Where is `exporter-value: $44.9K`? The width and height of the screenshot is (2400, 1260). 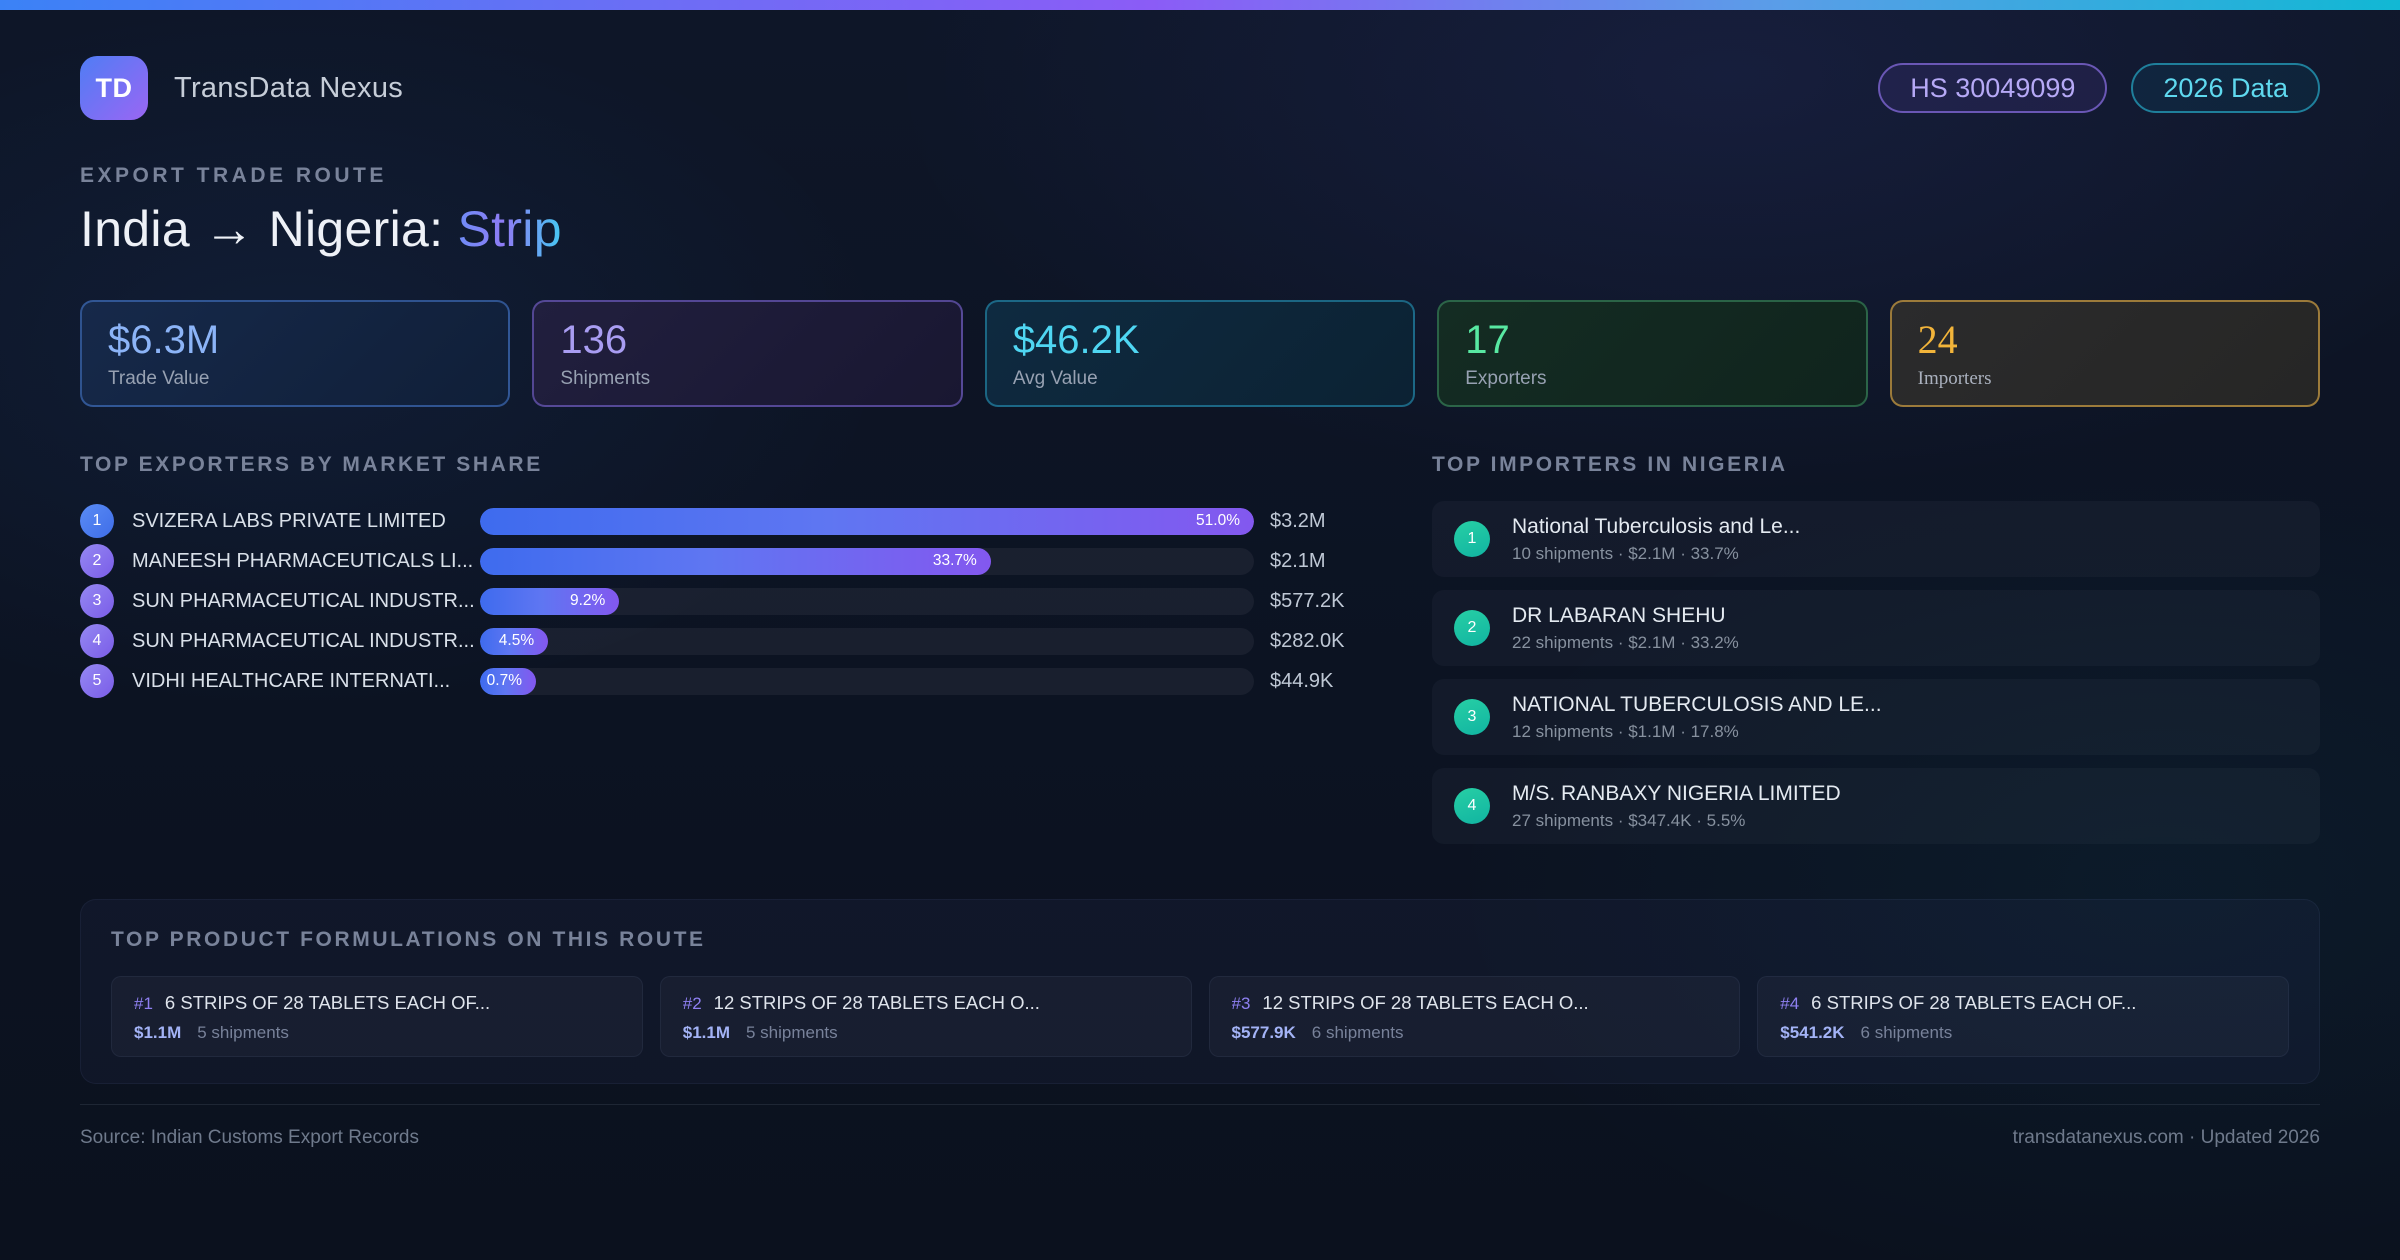 exporter-value: $44.9K is located at coordinates (1302, 680).